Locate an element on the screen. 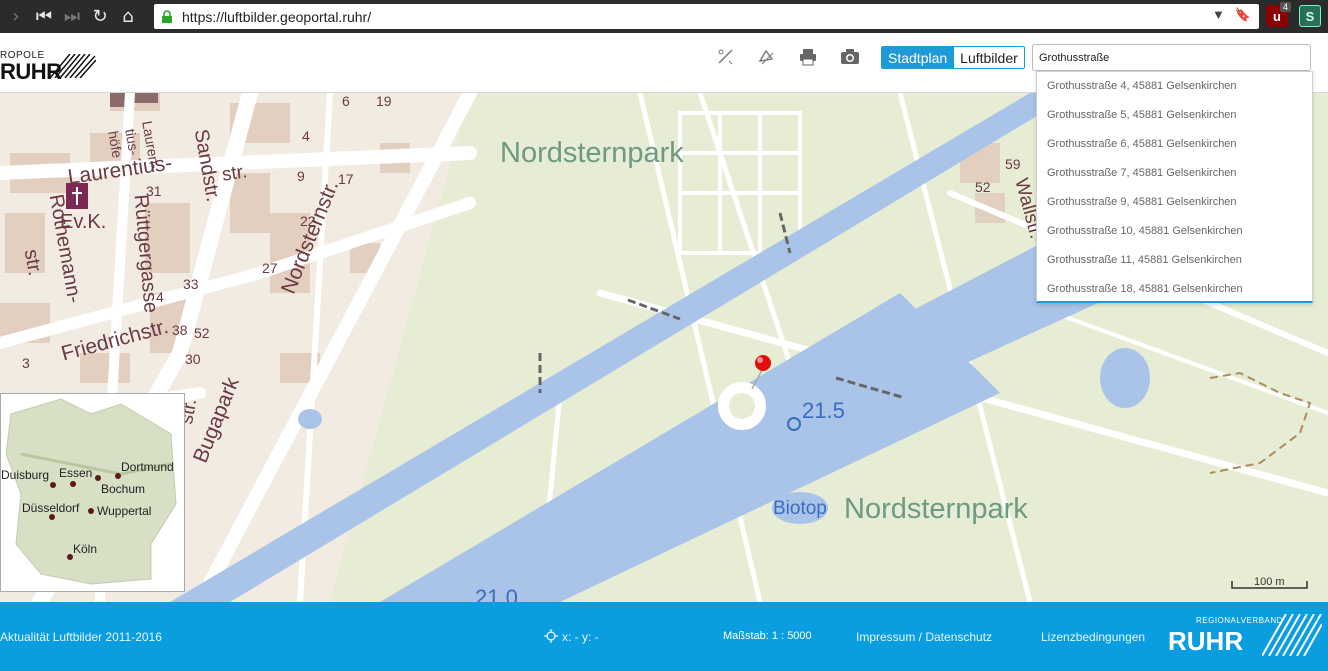  reload-icon: ↻ is located at coordinates (100, 17).